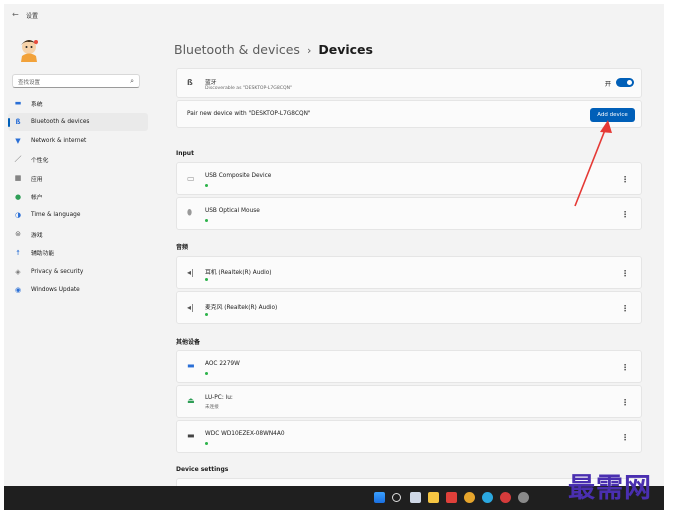  What do you see at coordinates (409, 366) in the screenshot?
I see `device-row: ▬ AOC 2279W ⋮` at bounding box center [409, 366].